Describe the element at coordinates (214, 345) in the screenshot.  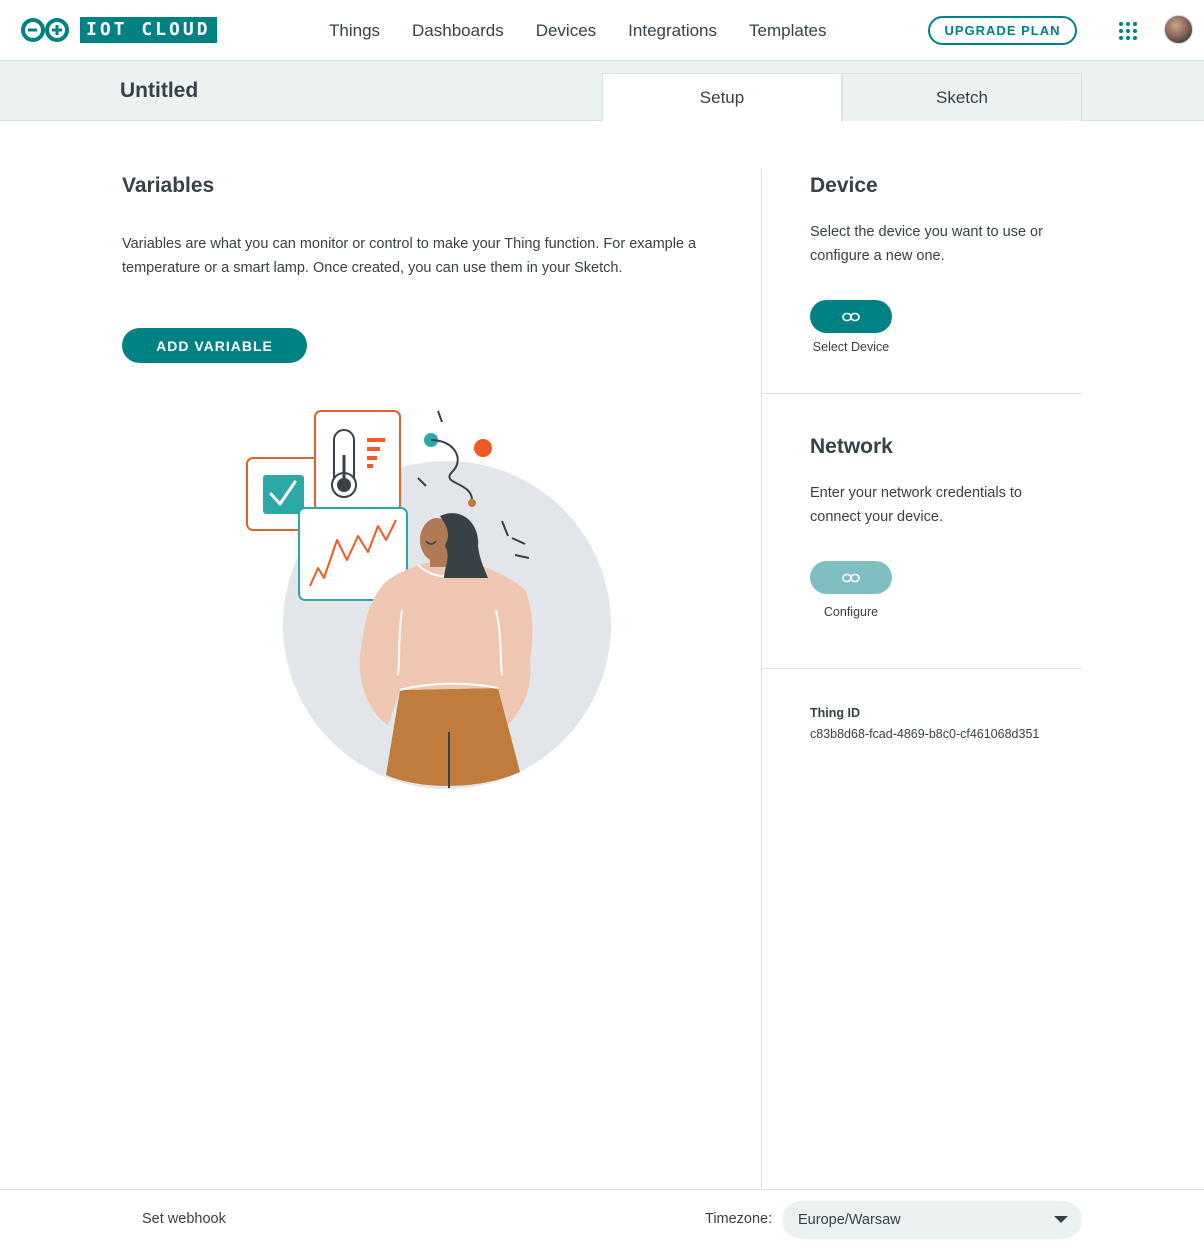
I see `add-variable-button: ADD VARIABLE` at that location.